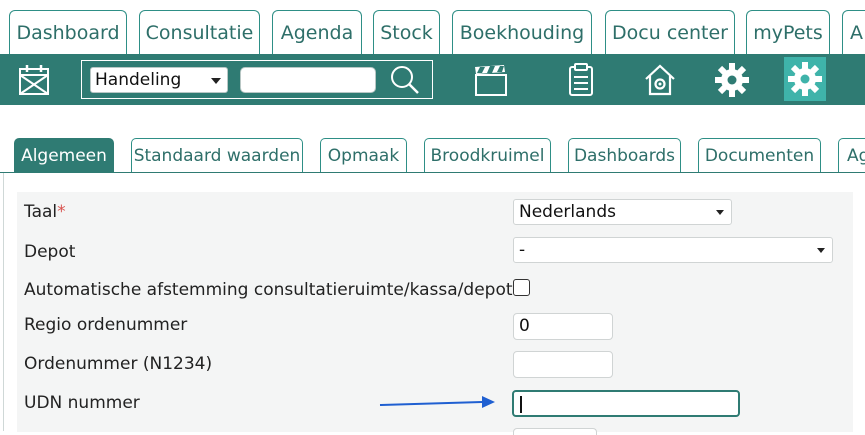  What do you see at coordinates (567, 212) in the screenshot?
I see `taal-value: Nederlands` at bounding box center [567, 212].